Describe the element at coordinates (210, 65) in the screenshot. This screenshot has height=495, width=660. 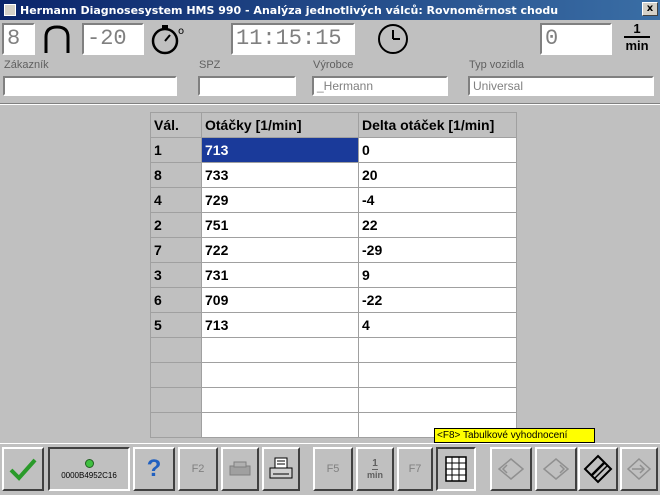
I see `plate-label: SPZ` at that location.